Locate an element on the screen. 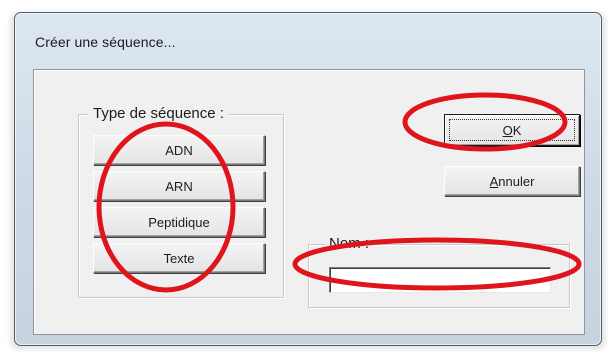 Image resolution: width=610 pixels, height=353 pixels. peptidique-button: Peptidique is located at coordinates (179, 222).